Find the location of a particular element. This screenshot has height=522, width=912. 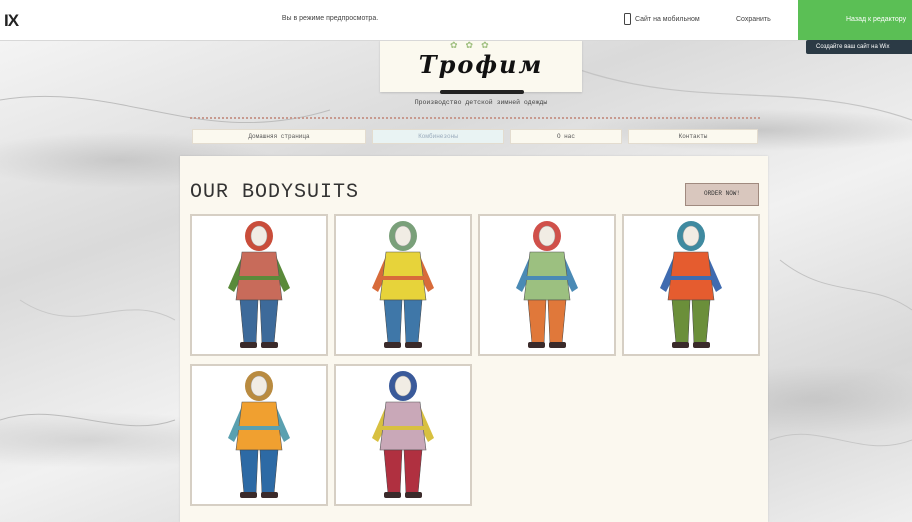

mobile-view-toggle: Сайт на мобильном is located at coordinates (662, 19).